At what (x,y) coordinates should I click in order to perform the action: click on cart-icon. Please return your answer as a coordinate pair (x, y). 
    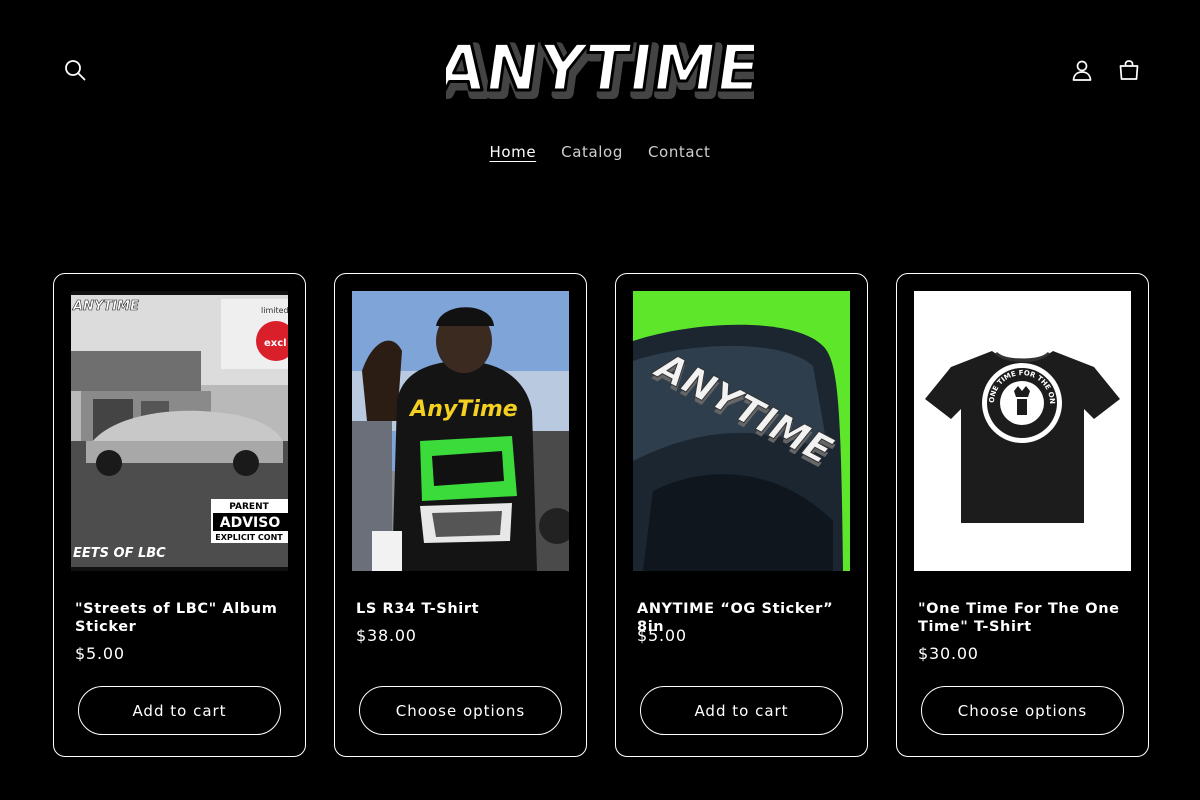
    Looking at the image, I should click on (1129, 70).